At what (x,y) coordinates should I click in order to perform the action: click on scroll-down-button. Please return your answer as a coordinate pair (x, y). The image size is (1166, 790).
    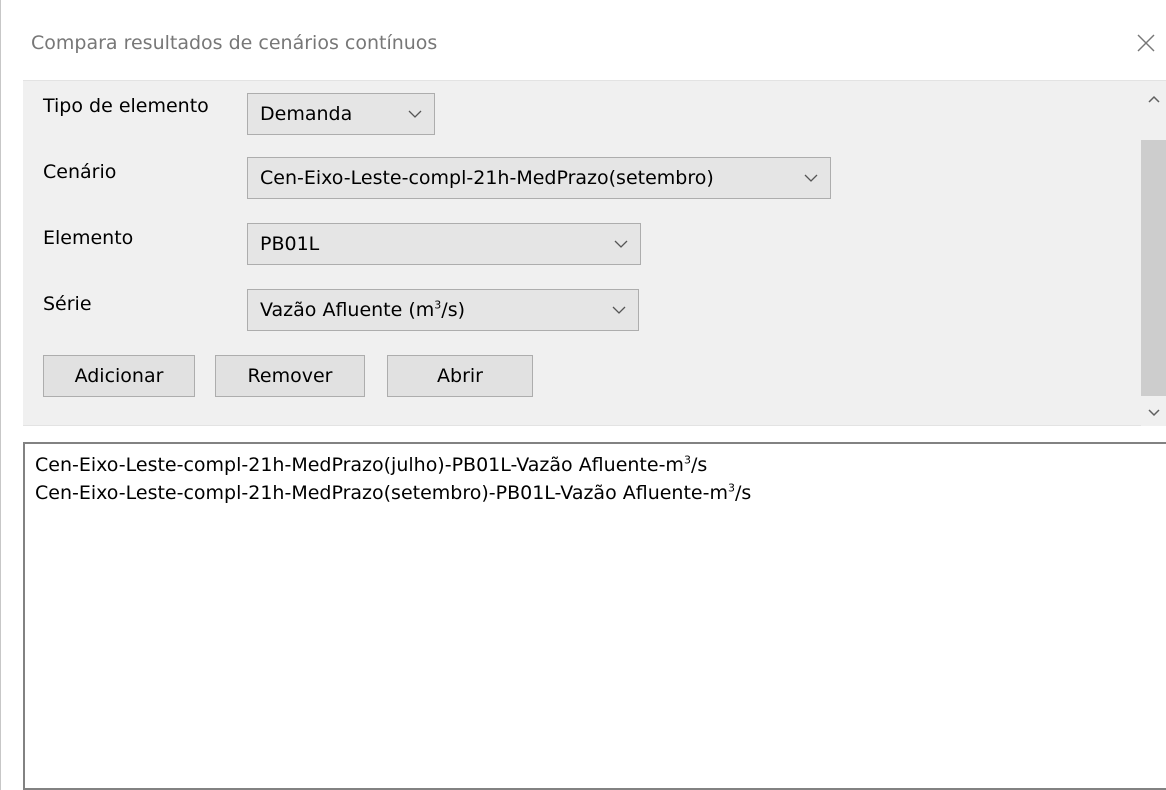
    Looking at the image, I should click on (1153, 413).